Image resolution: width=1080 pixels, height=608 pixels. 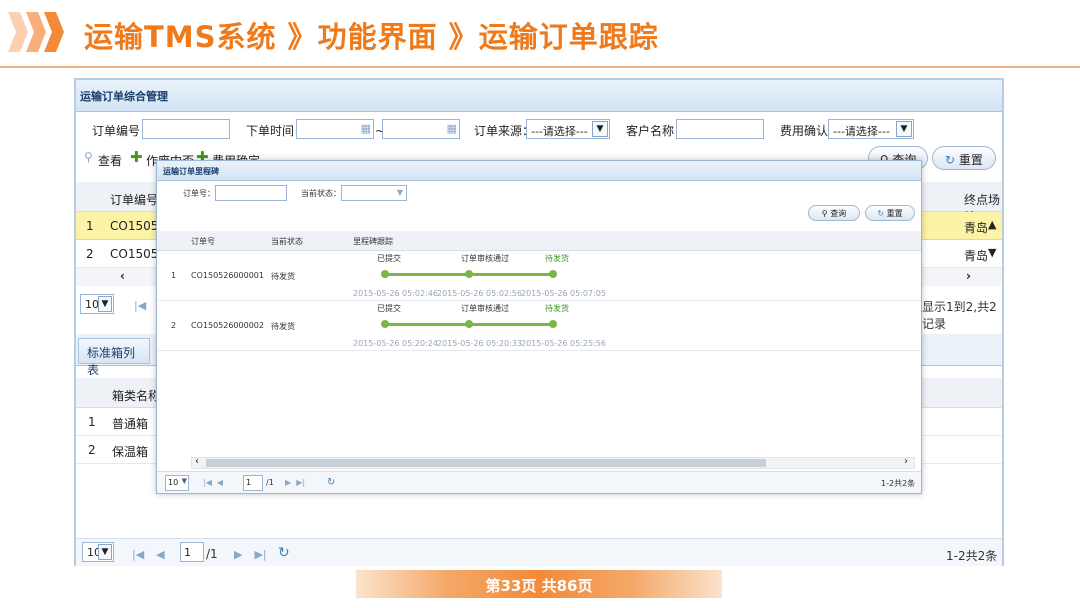 I want to click on popup-query-button: ⚲ 查询, so click(x=834, y=213).